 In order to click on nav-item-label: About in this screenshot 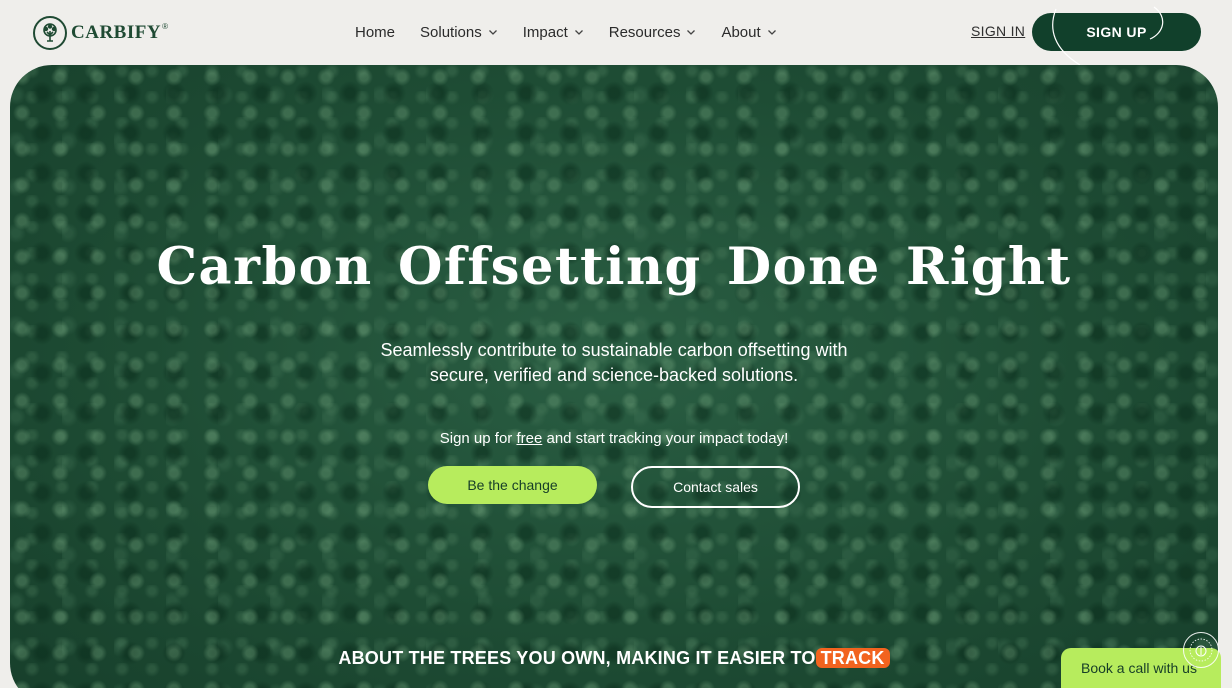, I will do `click(741, 32)`.